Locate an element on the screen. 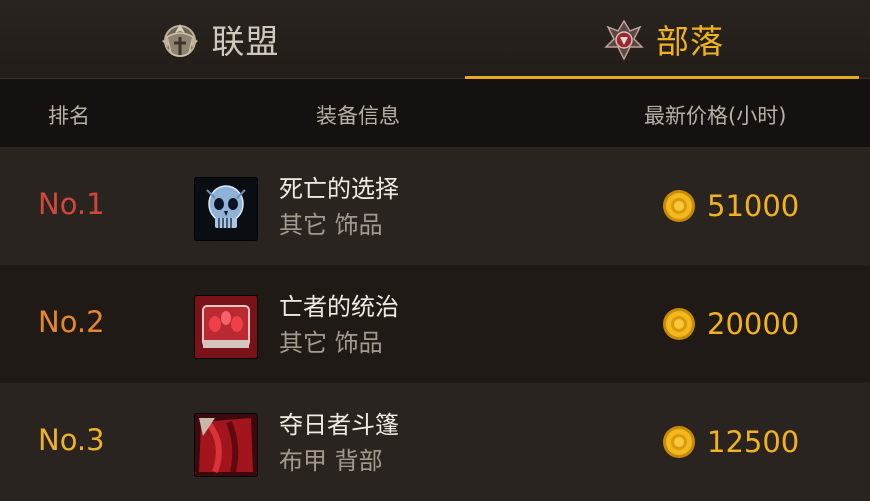  rank-label: No.1 is located at coordinates (71, 204).